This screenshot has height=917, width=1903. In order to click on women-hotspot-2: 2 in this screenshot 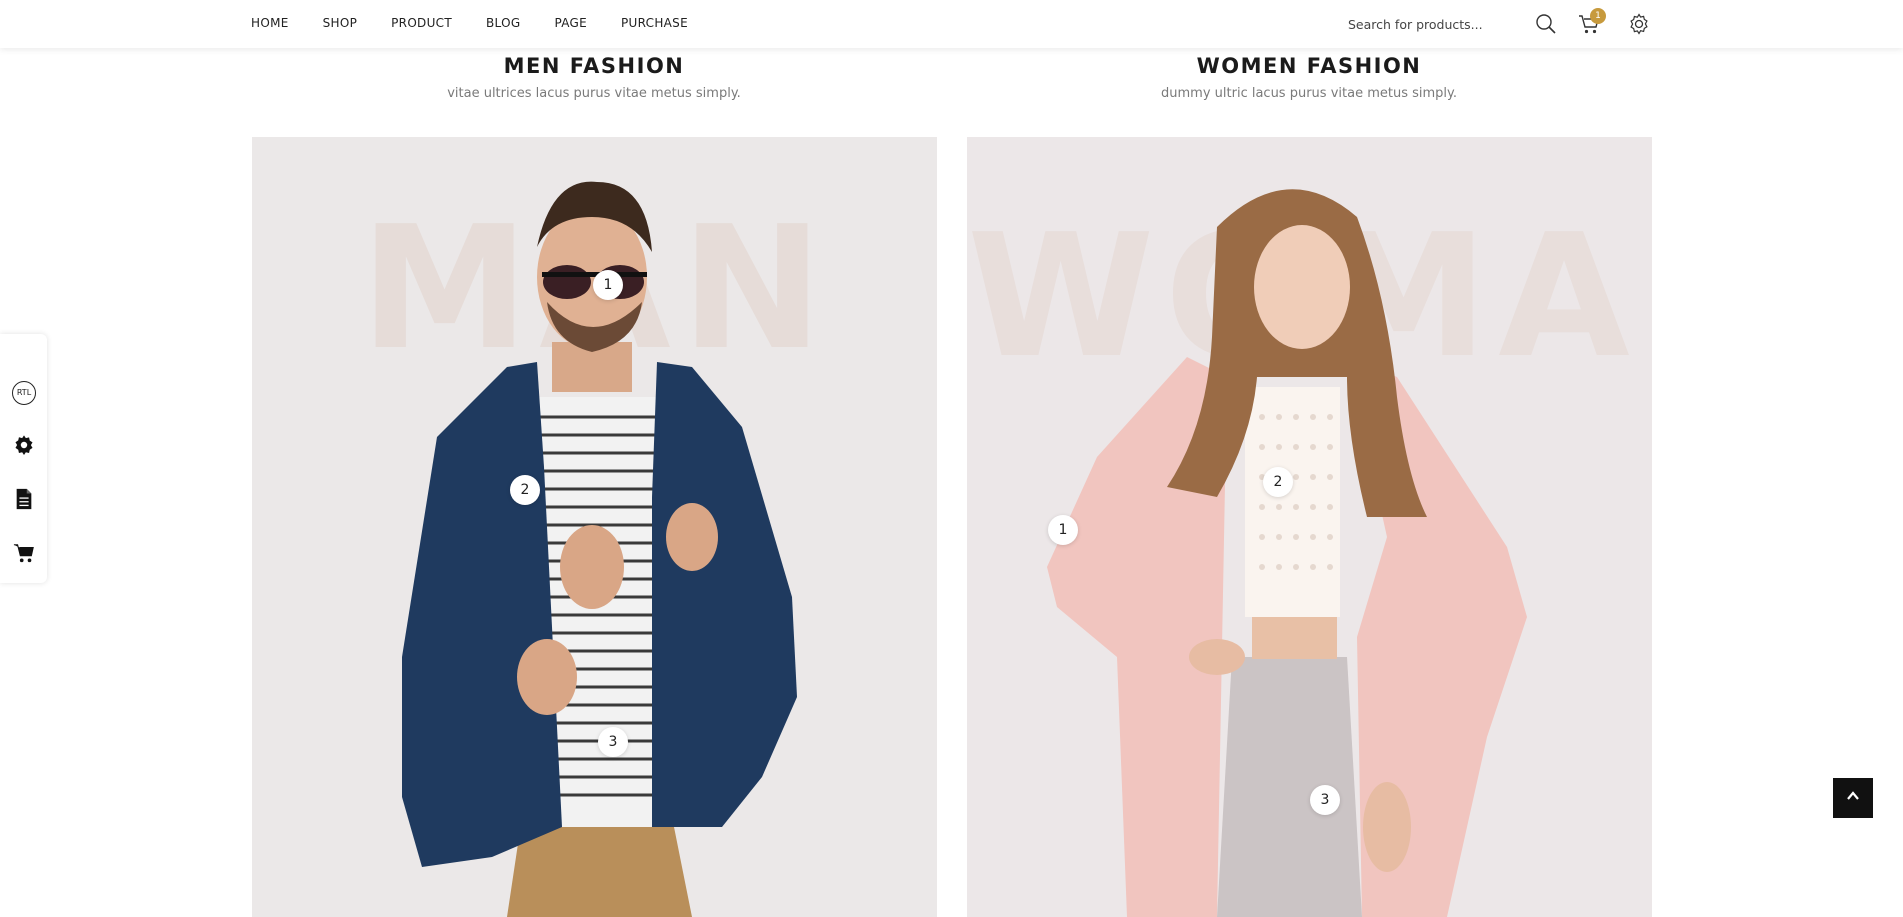, I will do `click(1278, 482)`.